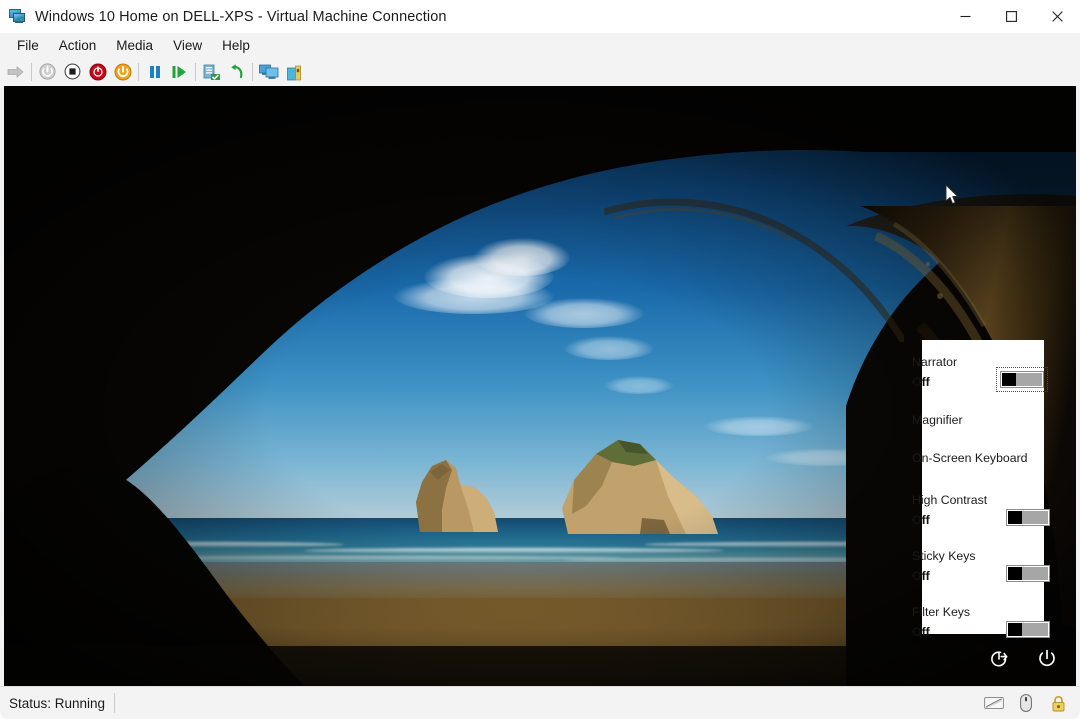 Image resolution: width=1080 pixels, height=719 pixels. I want to click on ctrl-alt-delete-icon, so click(15, 72).